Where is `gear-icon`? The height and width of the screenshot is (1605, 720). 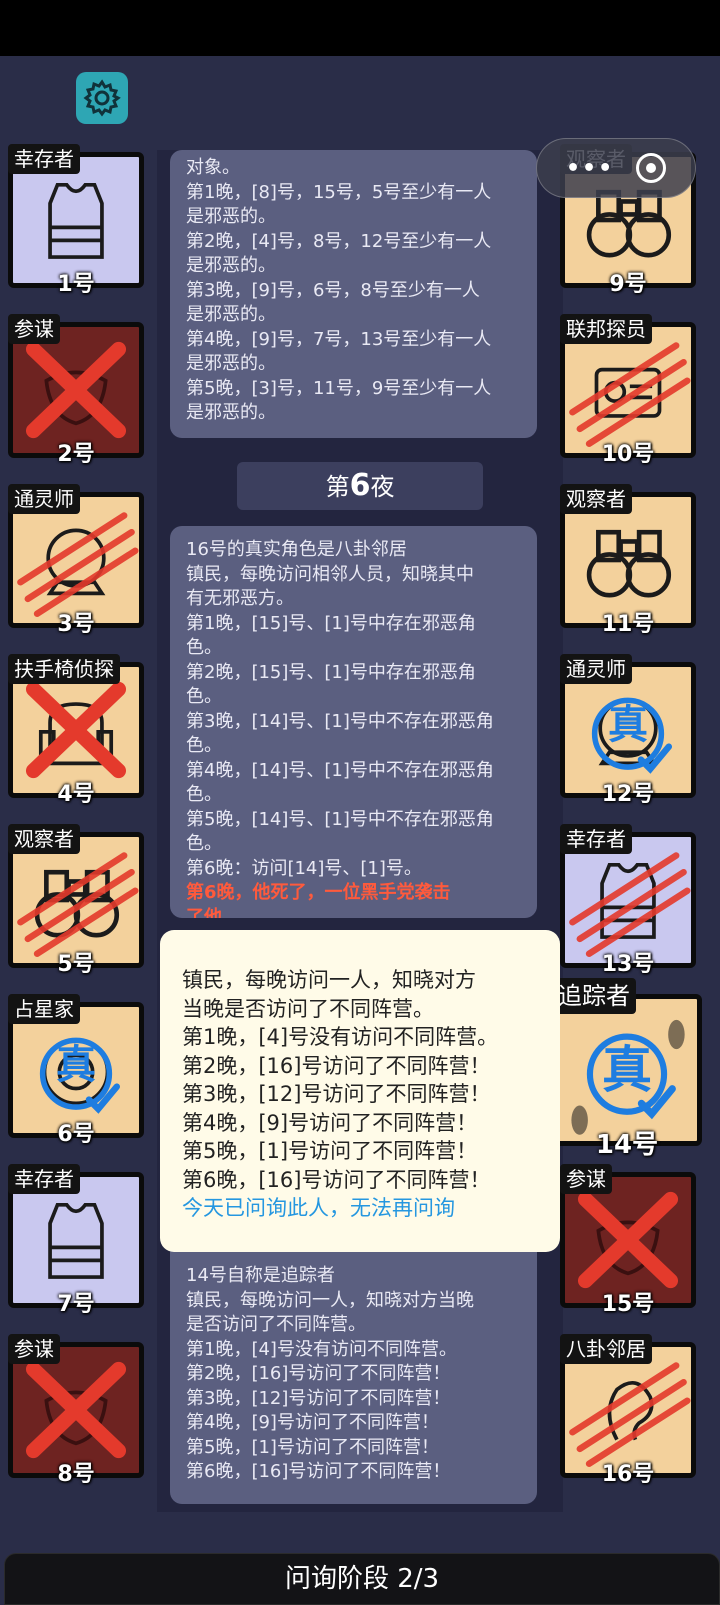
gear-icon is located at coordinates (102, 98).